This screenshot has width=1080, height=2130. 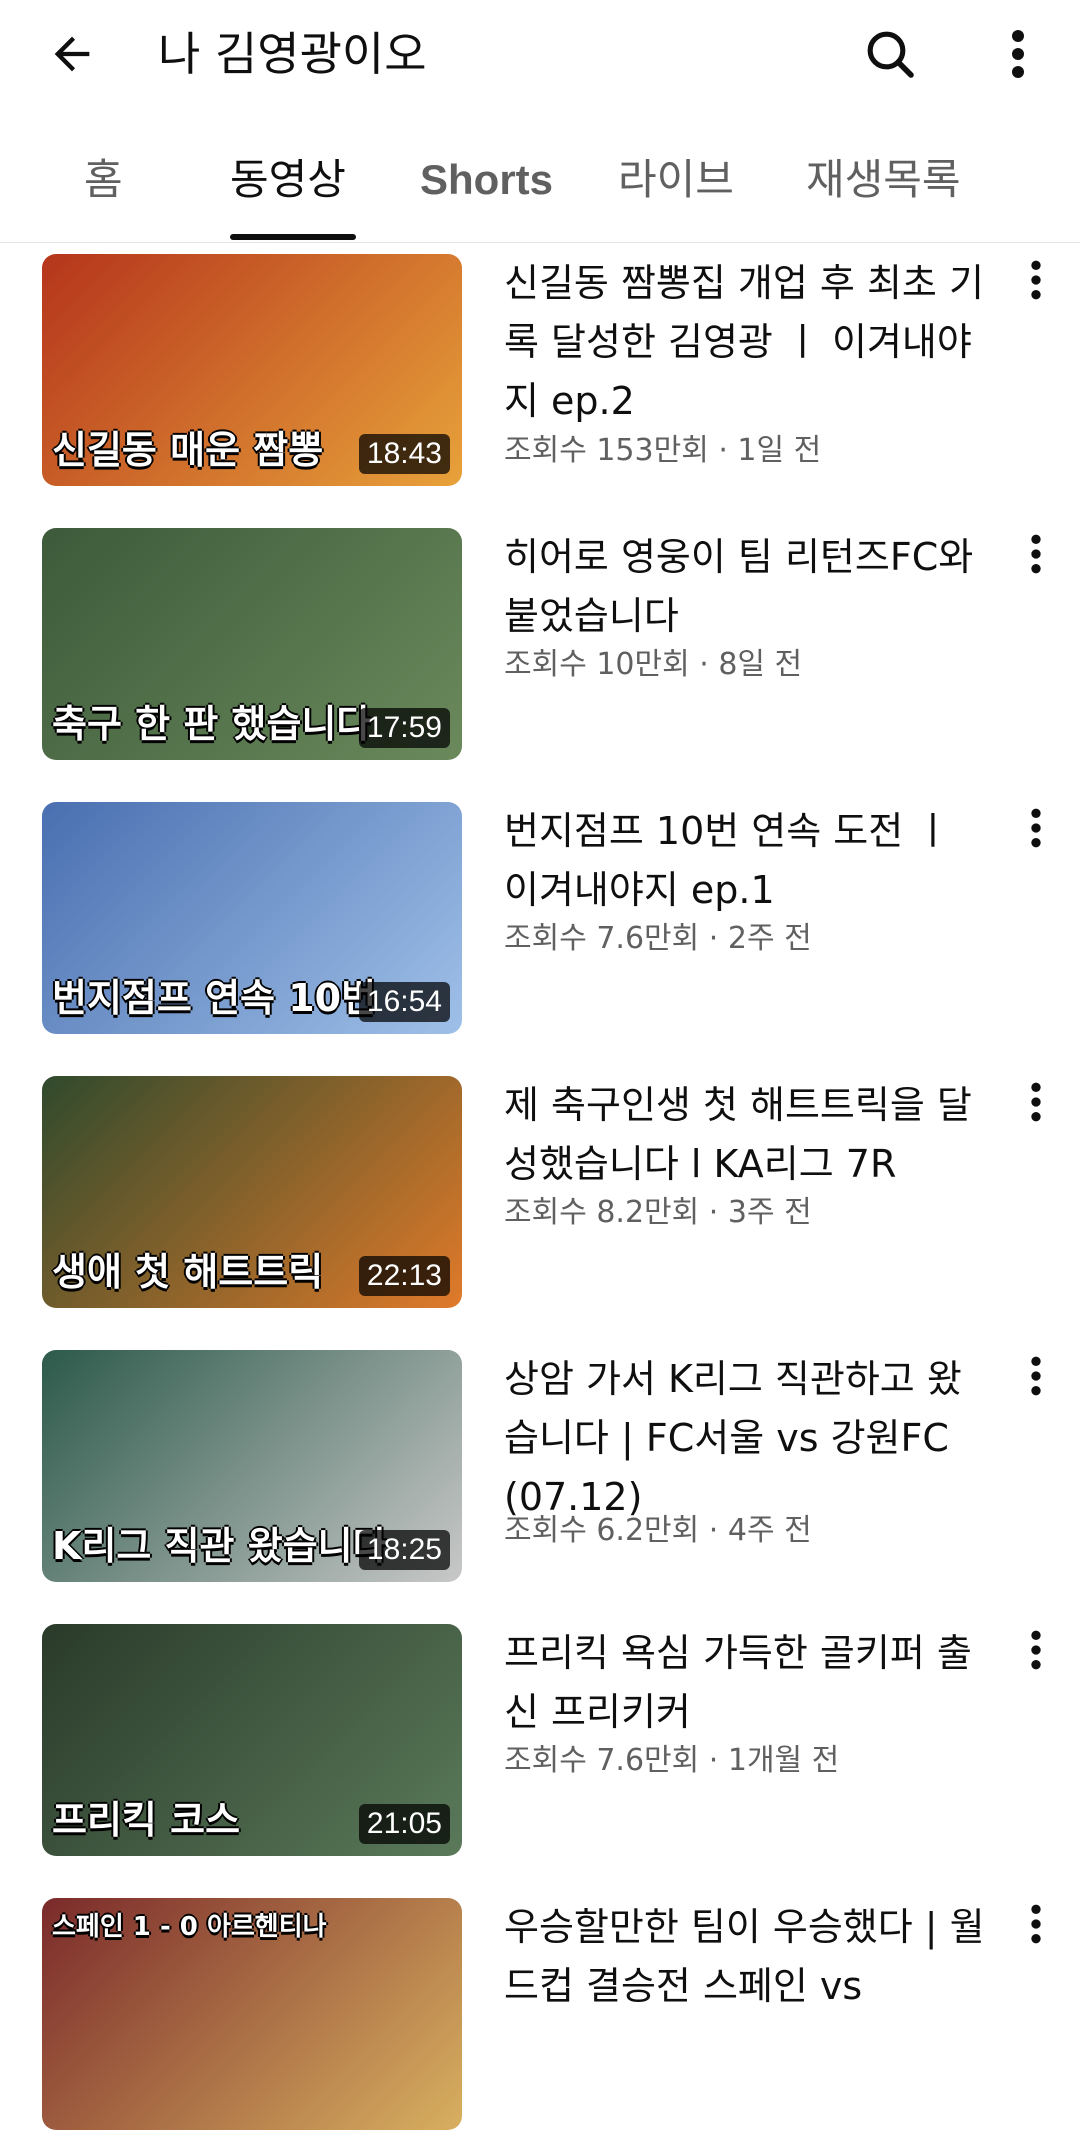 I want to click on video-meta: 조회수 7.6만회 · 1개월 전, so click(x=672, y=1760).